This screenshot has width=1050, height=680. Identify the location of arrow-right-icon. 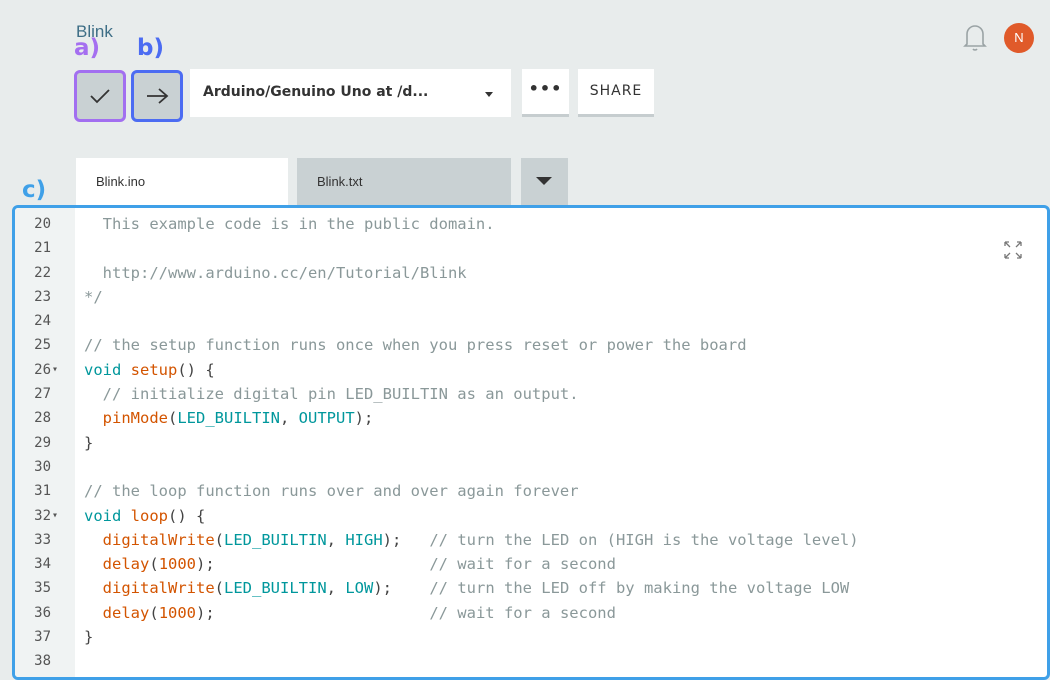
(158, 96).